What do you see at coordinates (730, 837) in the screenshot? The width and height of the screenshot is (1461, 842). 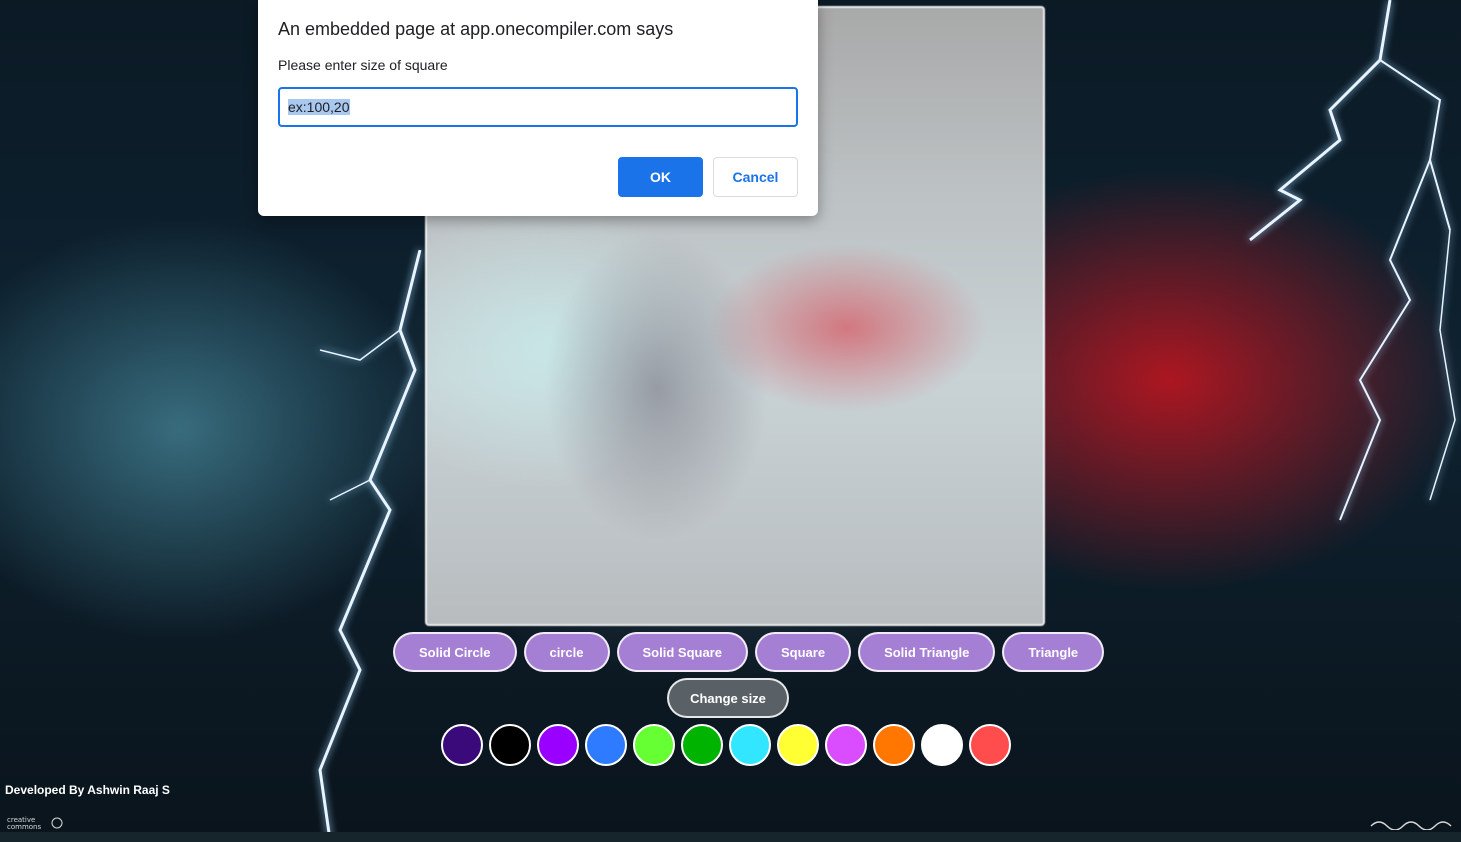 I see `bottom-strip` at bounding box center [730, 837].